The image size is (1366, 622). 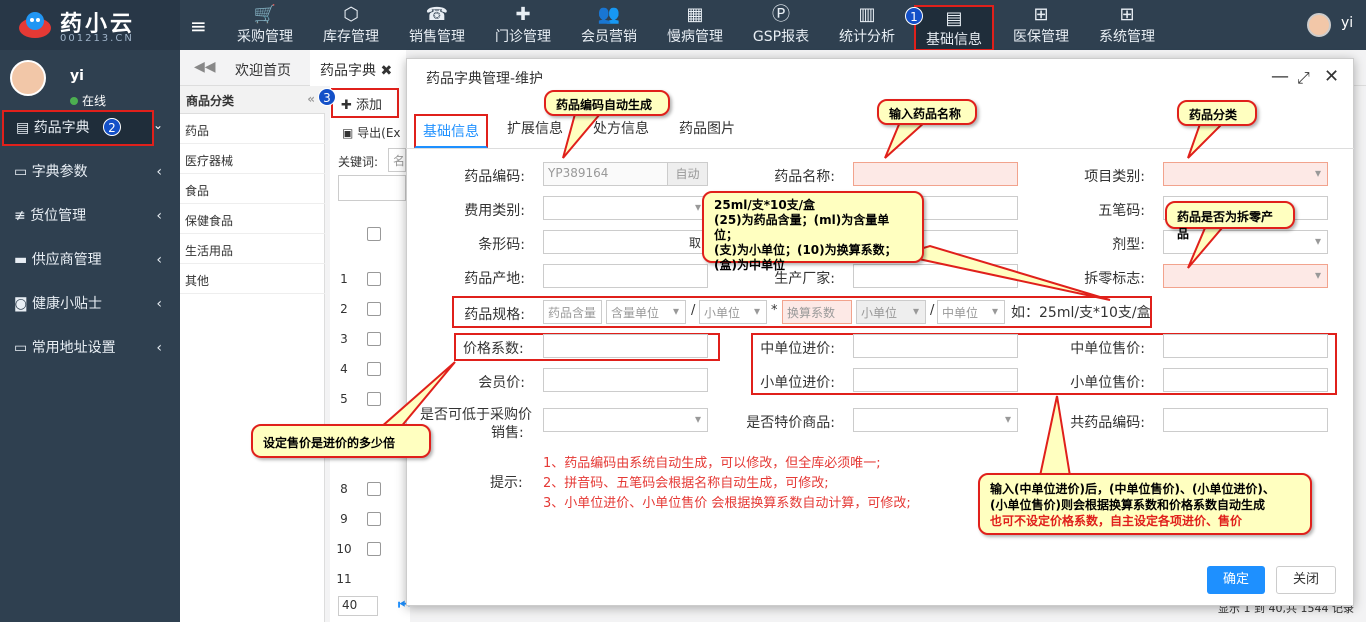 I want to click on minimize-icon: —, so click(x=1280, y=76).